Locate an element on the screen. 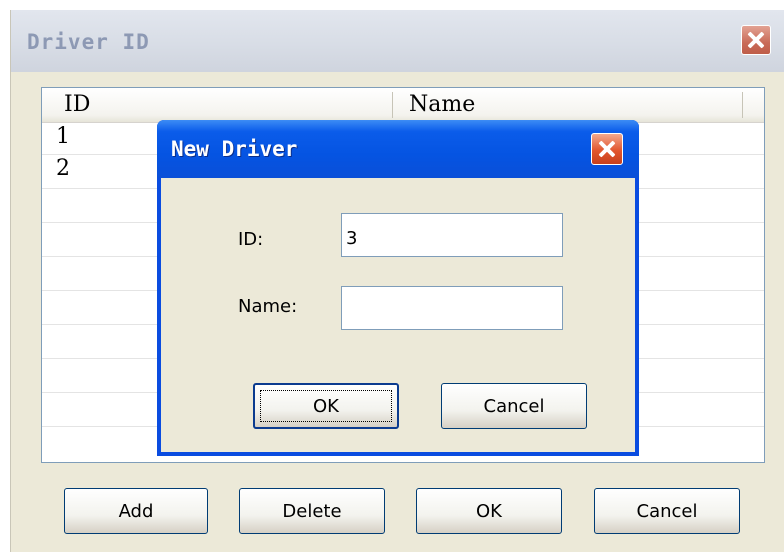 The width and height of the screenshot is (784, 552). column-header-id: ID is located at coordinates (77, 105).